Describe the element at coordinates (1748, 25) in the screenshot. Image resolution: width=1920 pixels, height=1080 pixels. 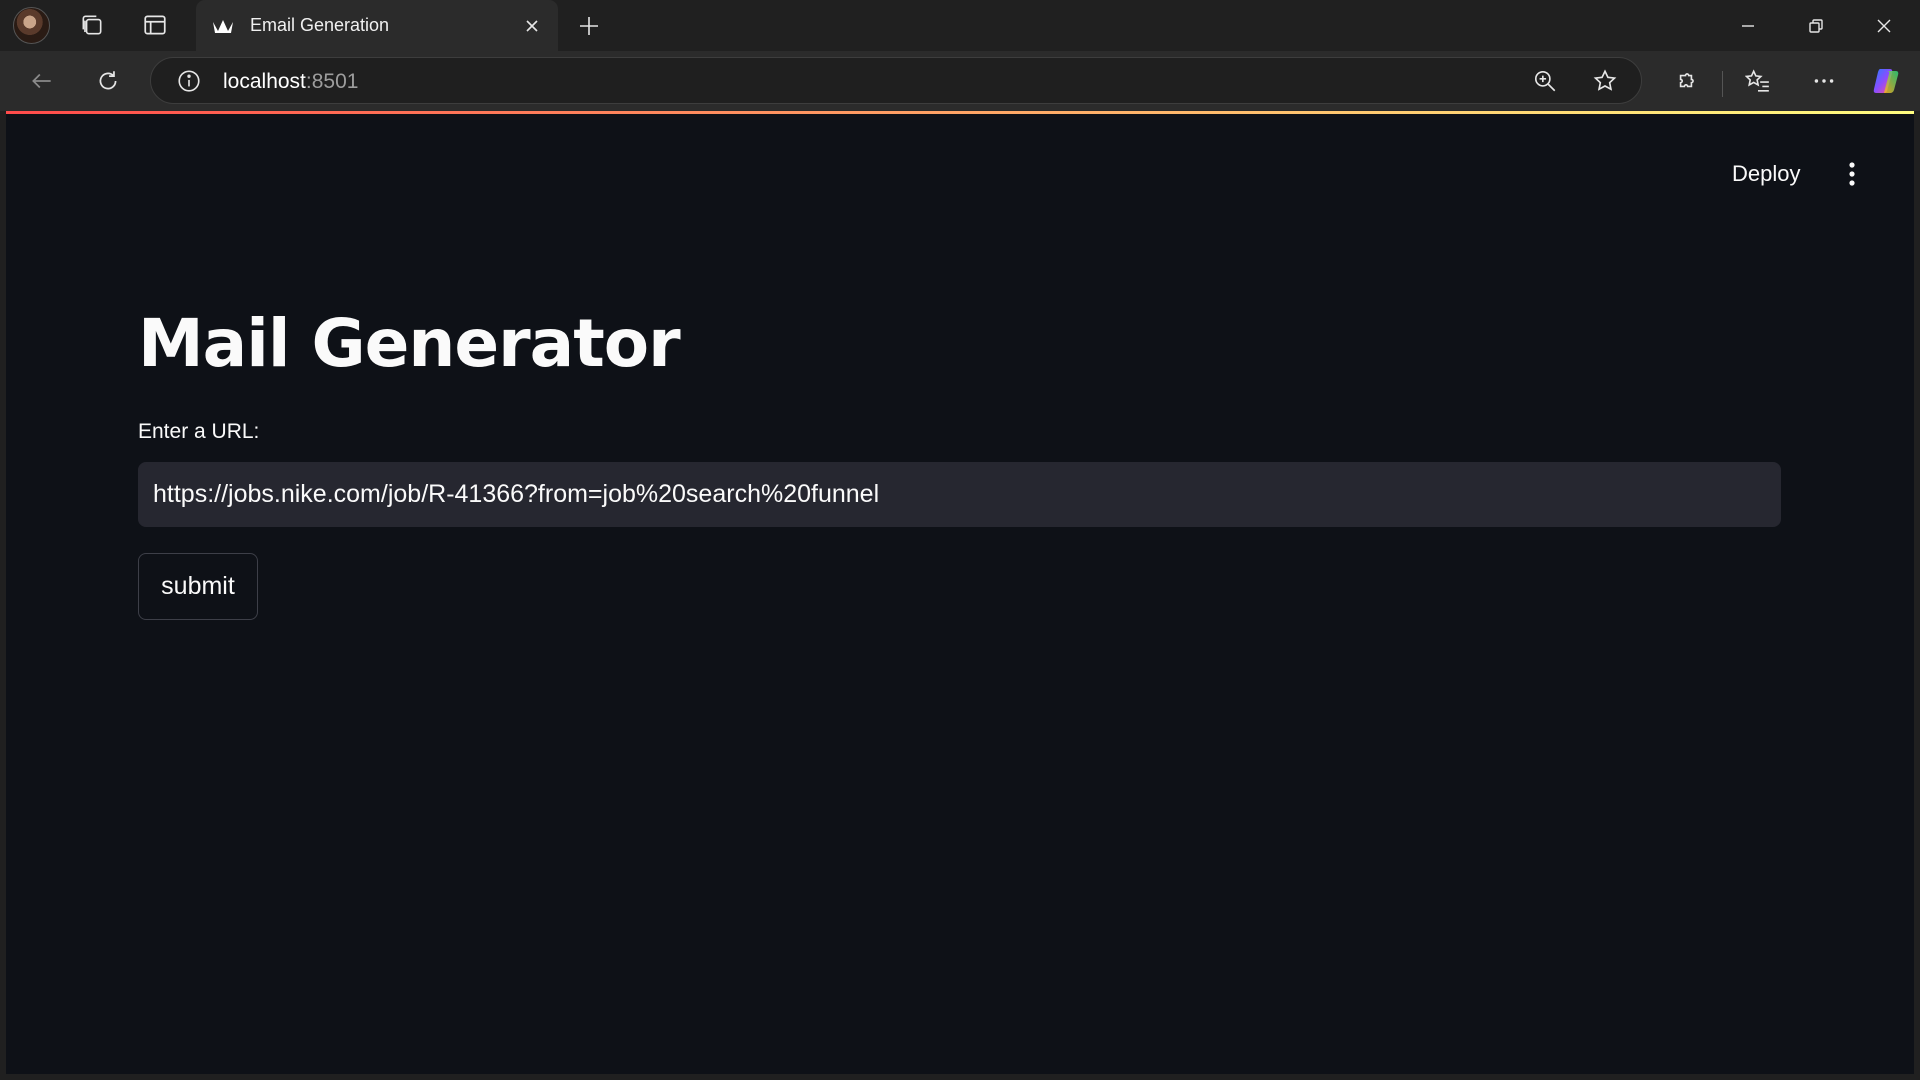
I see `minimize-icon` at that location.